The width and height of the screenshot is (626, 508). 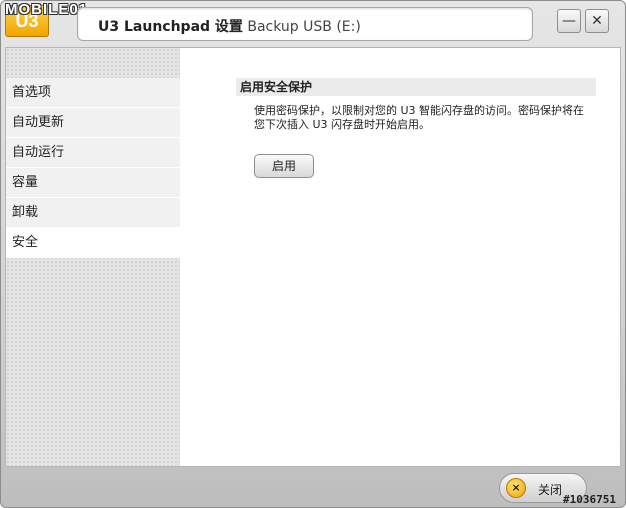 What do you see at coordinates (93, 183) in the screenshot?
I see `sidebar-item-capacity: 容量` at bounding box center [93, 183].